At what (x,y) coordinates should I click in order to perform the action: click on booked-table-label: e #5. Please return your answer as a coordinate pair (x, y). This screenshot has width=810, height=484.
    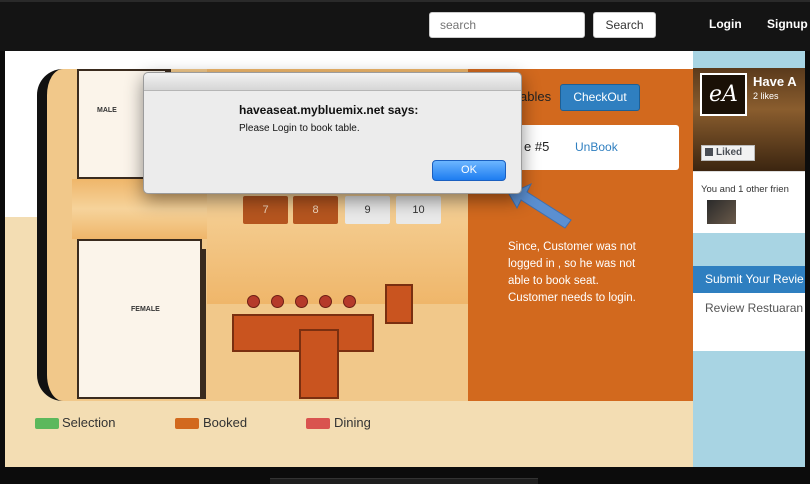
    Looking at the image, I should click on (537, 146).